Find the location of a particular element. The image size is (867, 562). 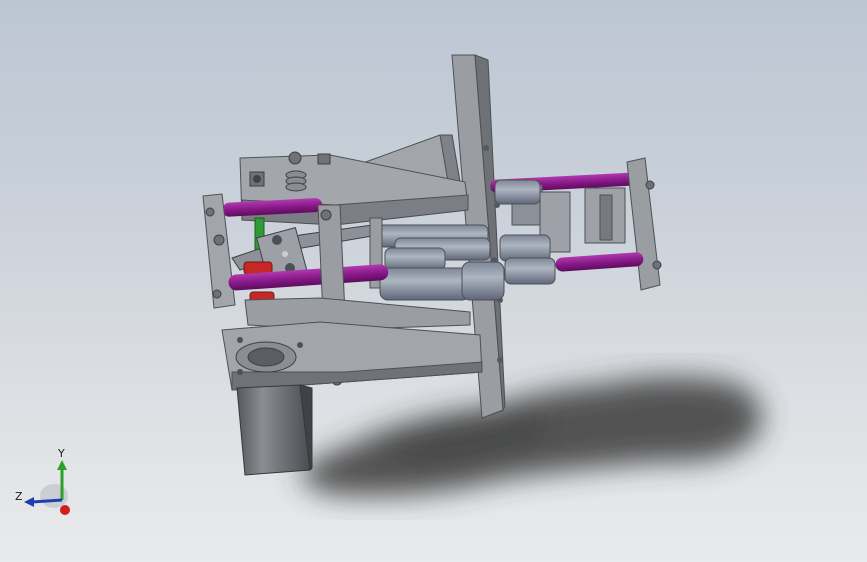

rail-frame-right is located at coordinates (576, 230).